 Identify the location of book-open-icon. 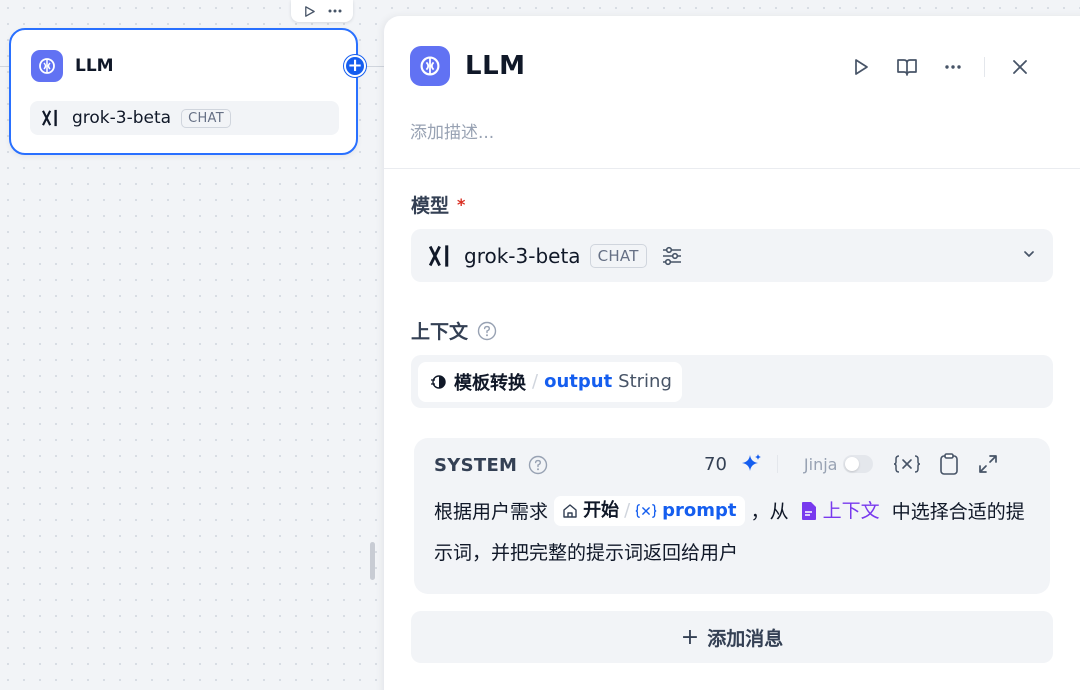
(907, 67).